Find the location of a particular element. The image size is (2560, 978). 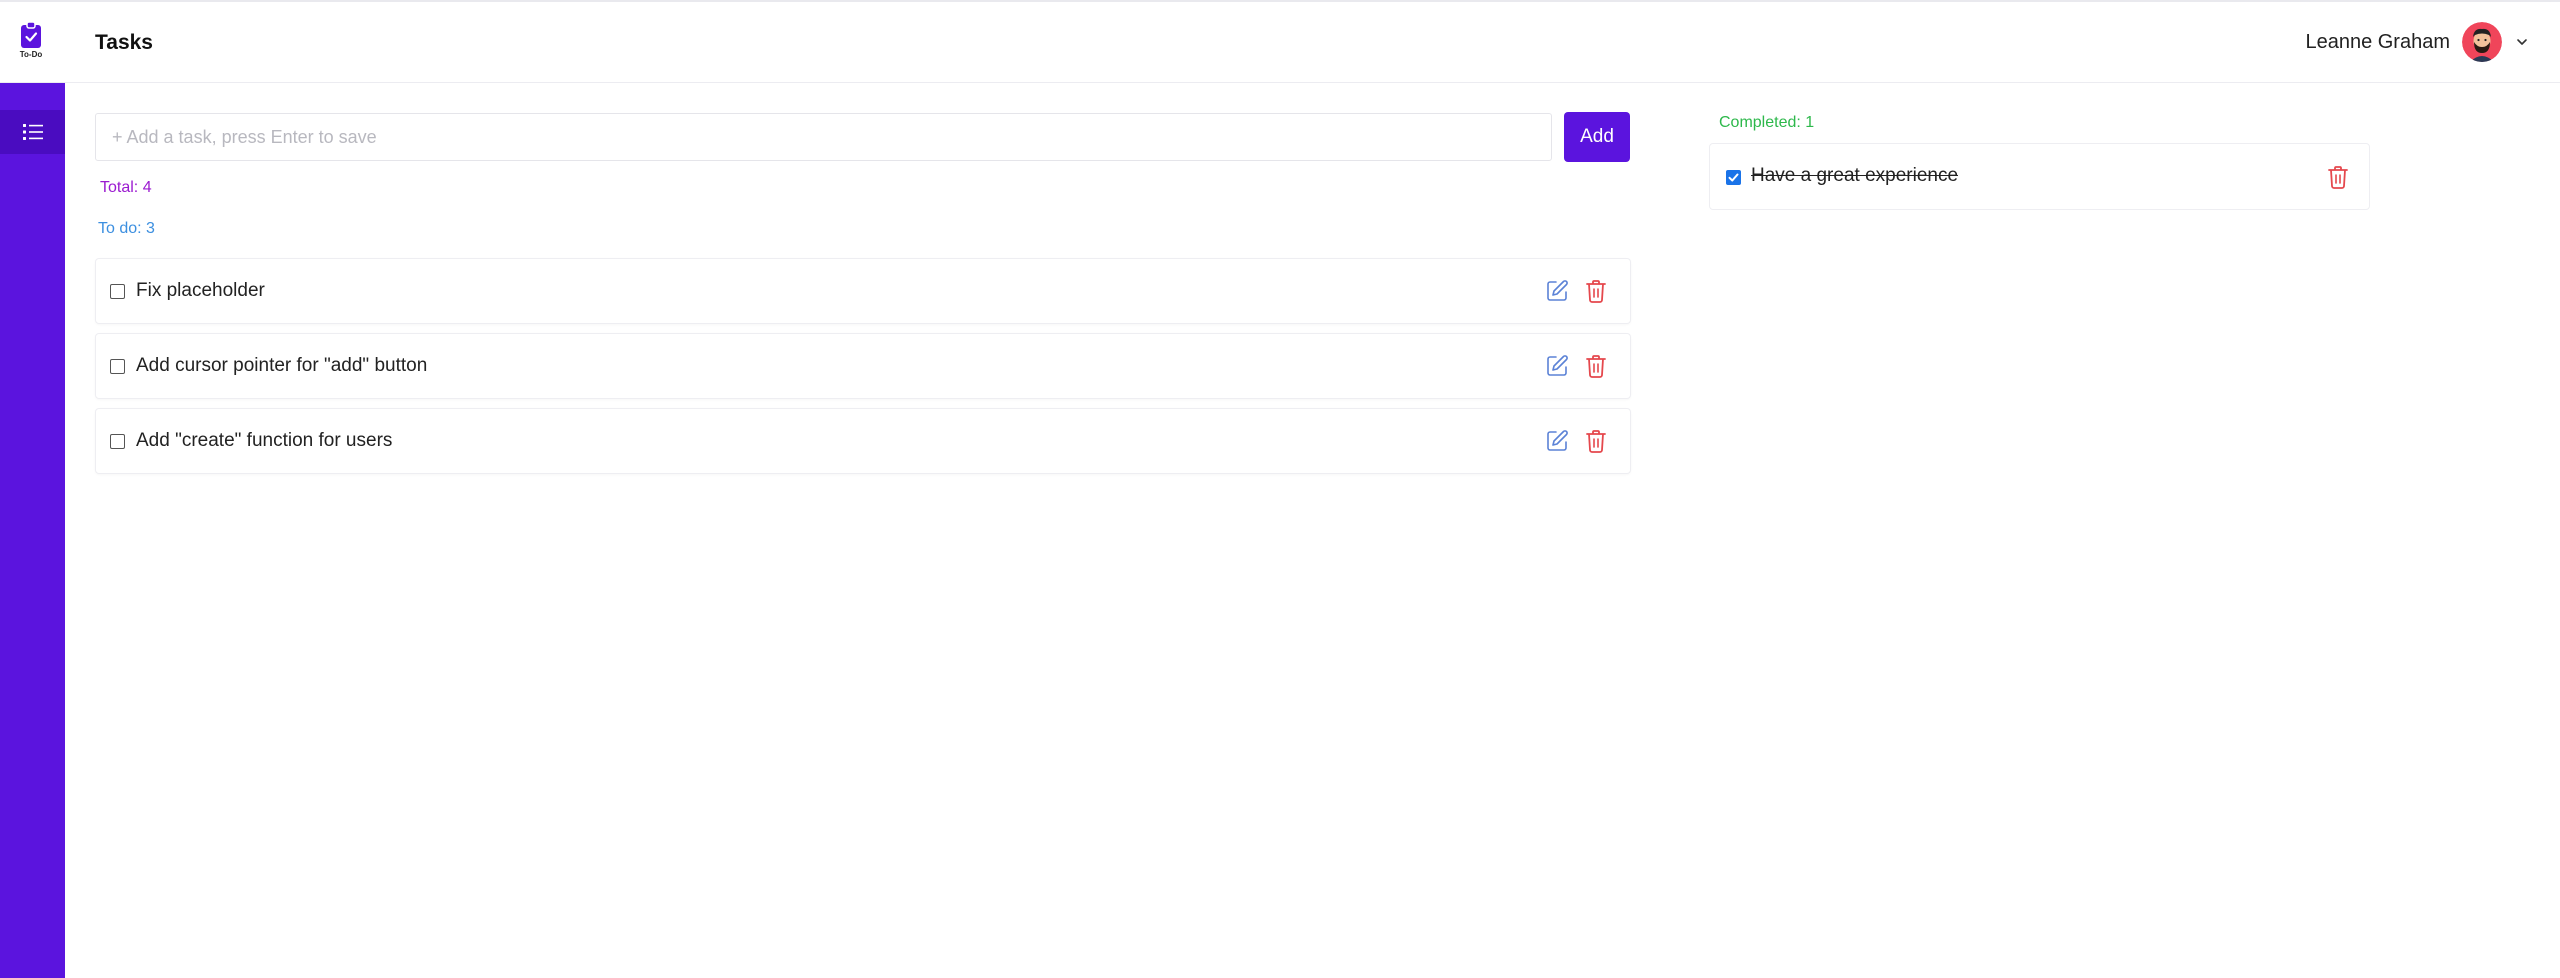

checkmark-icon is located at coordinates (1733, 177).